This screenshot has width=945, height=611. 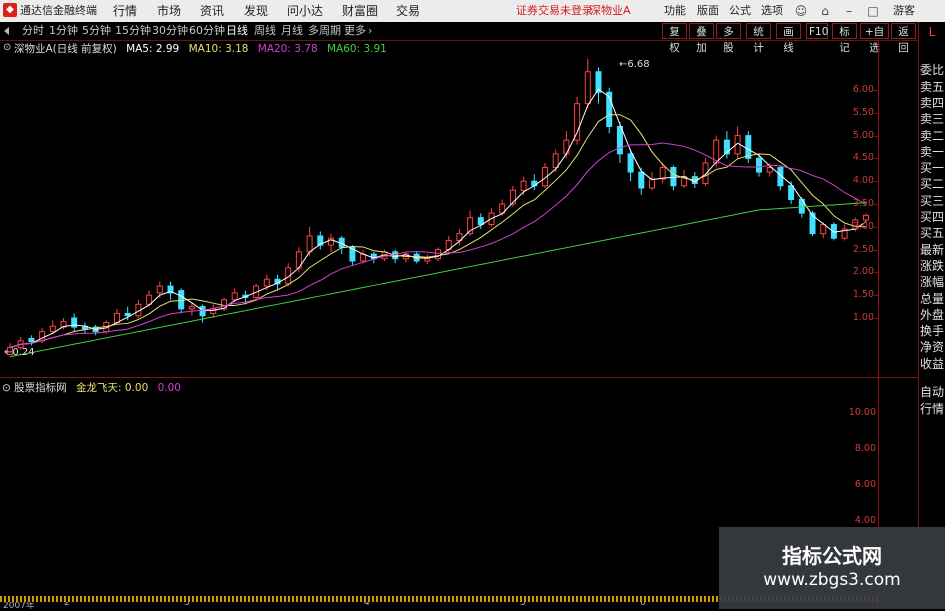 What do you see at coordinates (237, 31) in the screenshot?
I see `period-daily: 日线` at bounding box center [237, 31].